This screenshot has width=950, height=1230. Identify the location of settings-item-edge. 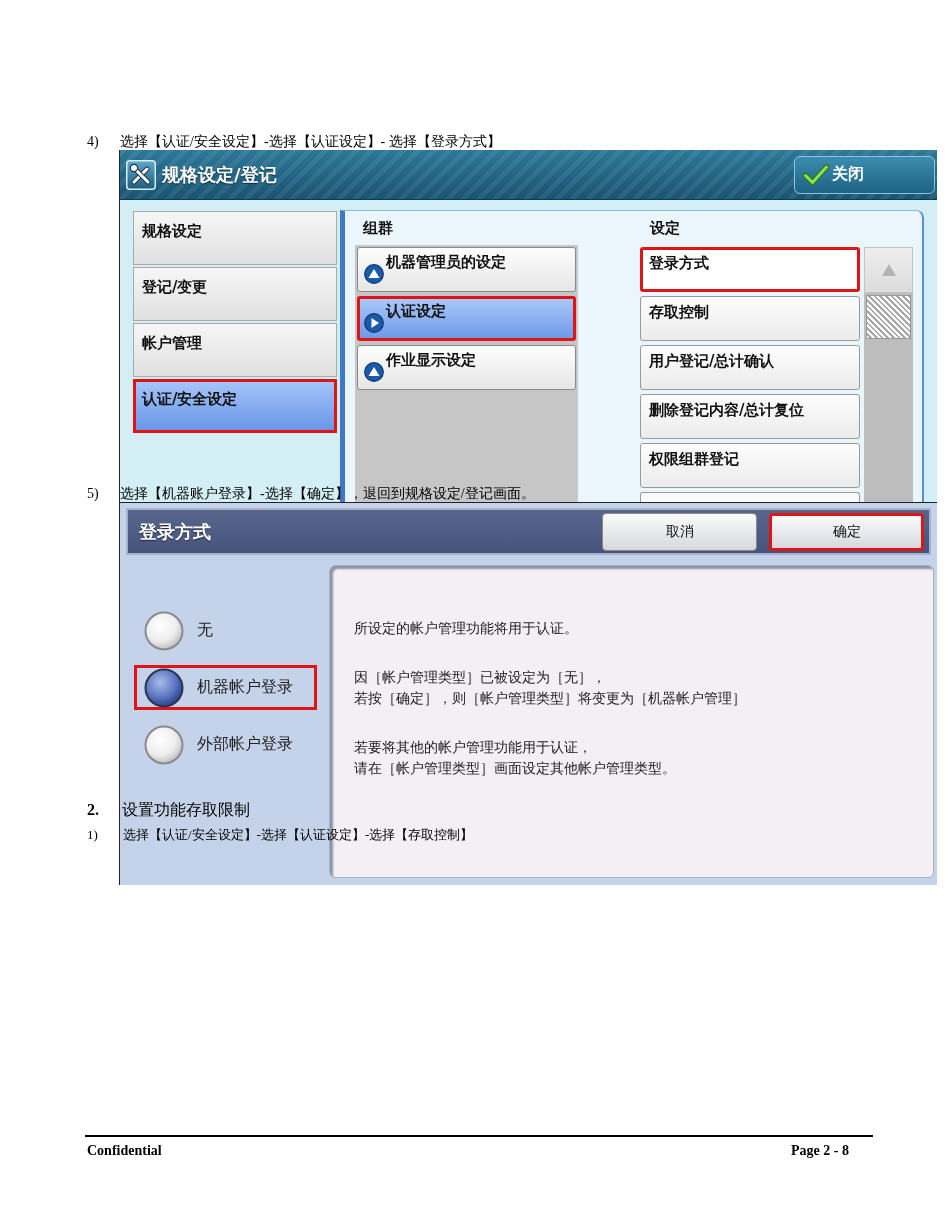
(750, 497).